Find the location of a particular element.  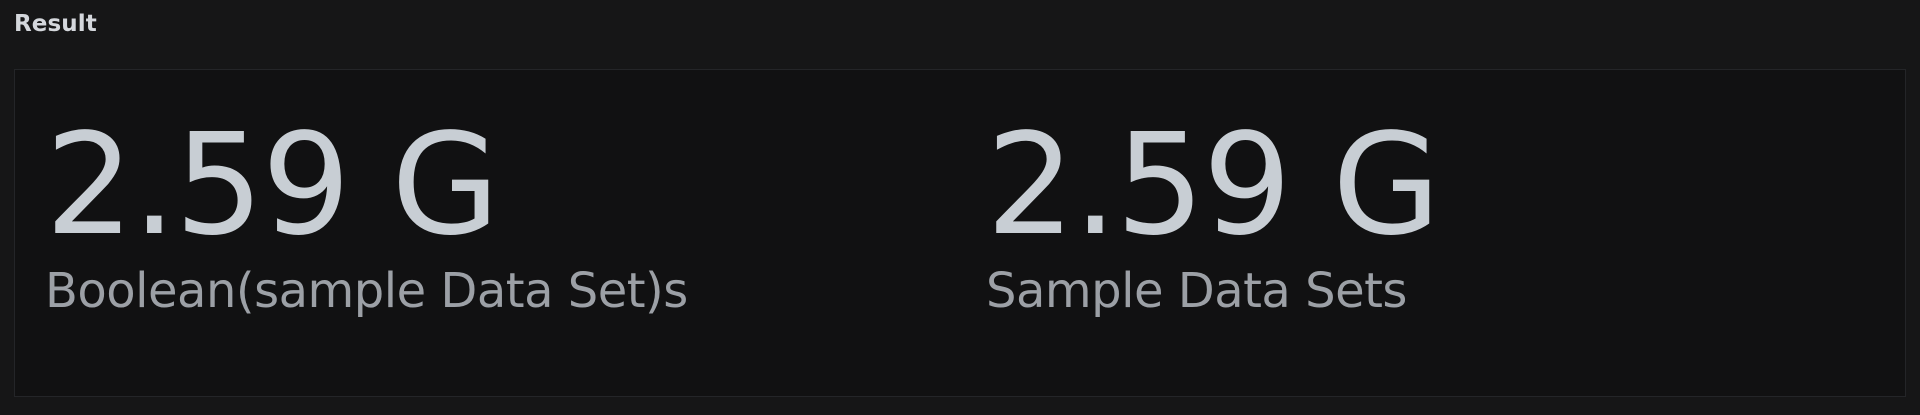

result-title: Result is located at coordinates (55, 24).